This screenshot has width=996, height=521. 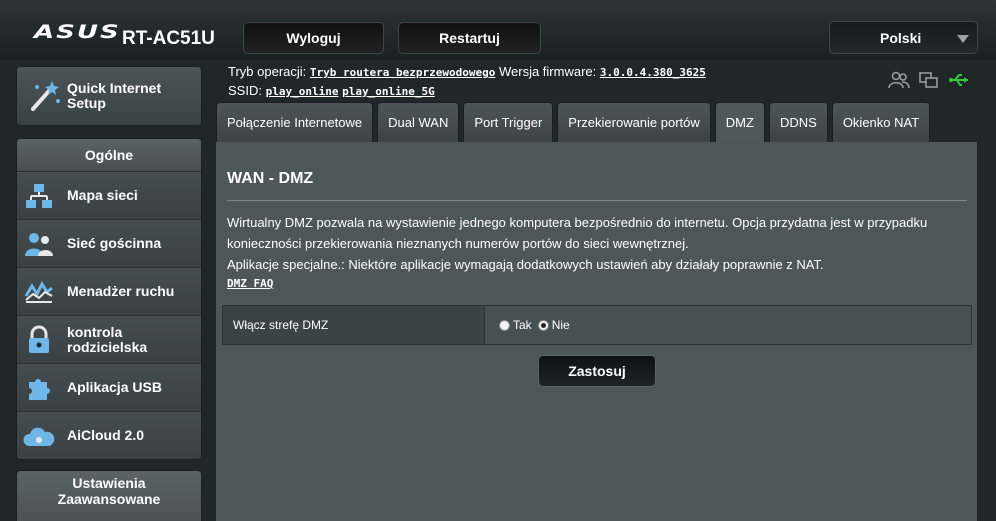 What do you see at coordinates (543, 325) in the screenshot?
I see `dmz-no-radio` at bounding box center [543, 325].